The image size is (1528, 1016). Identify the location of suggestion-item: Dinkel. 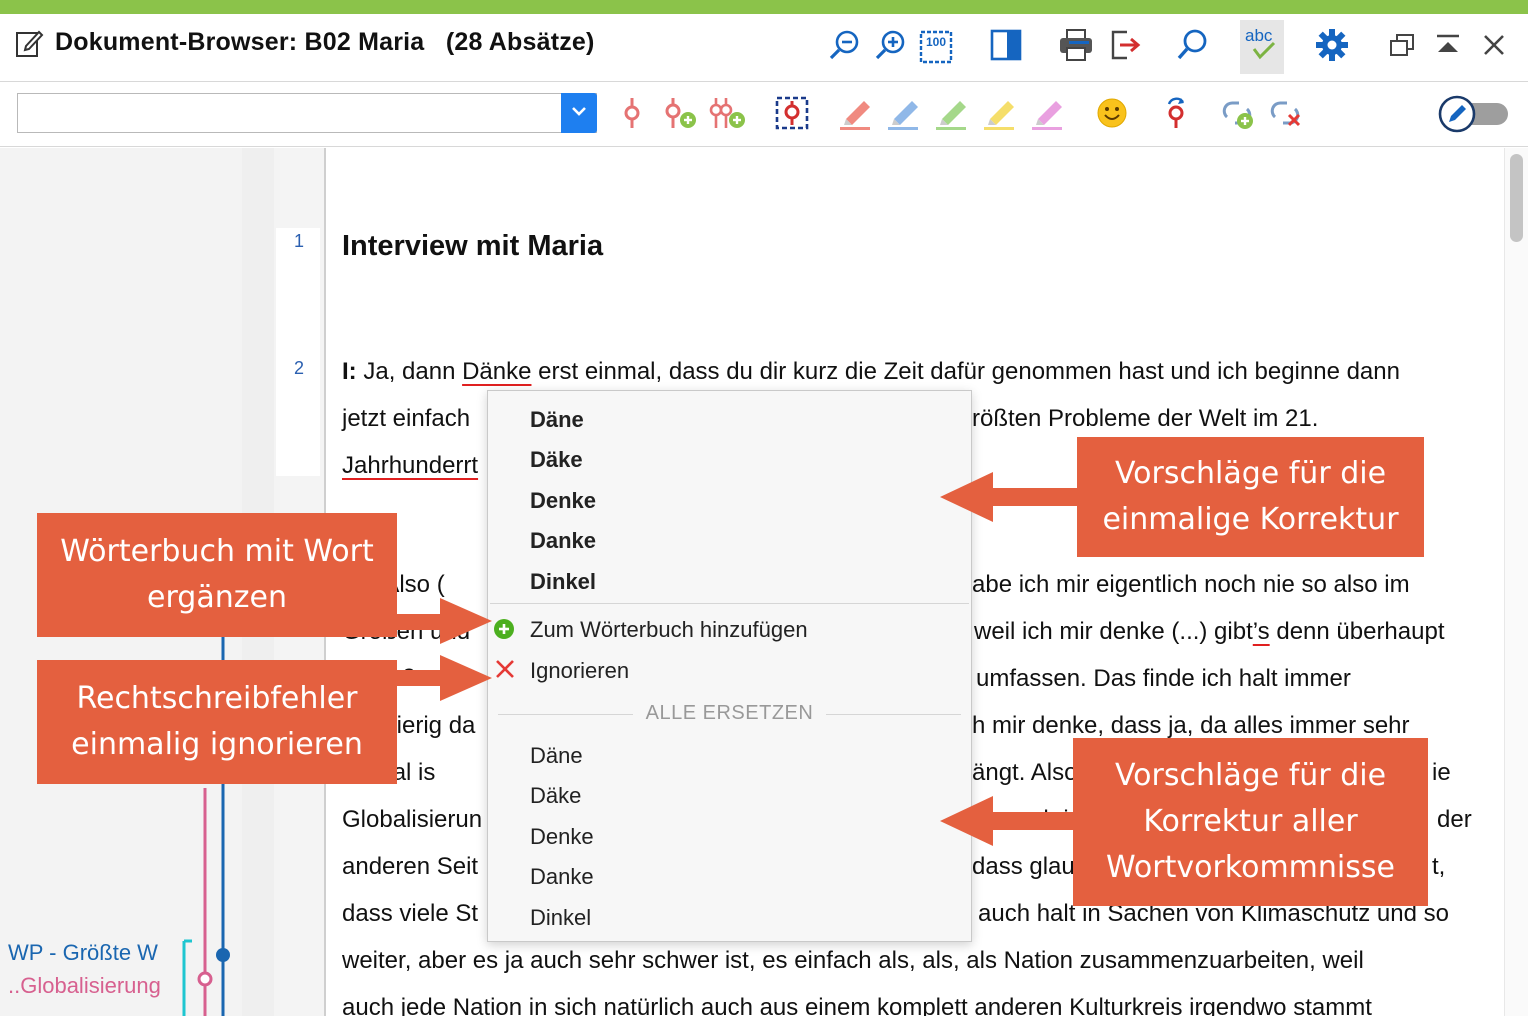
(563, 582).